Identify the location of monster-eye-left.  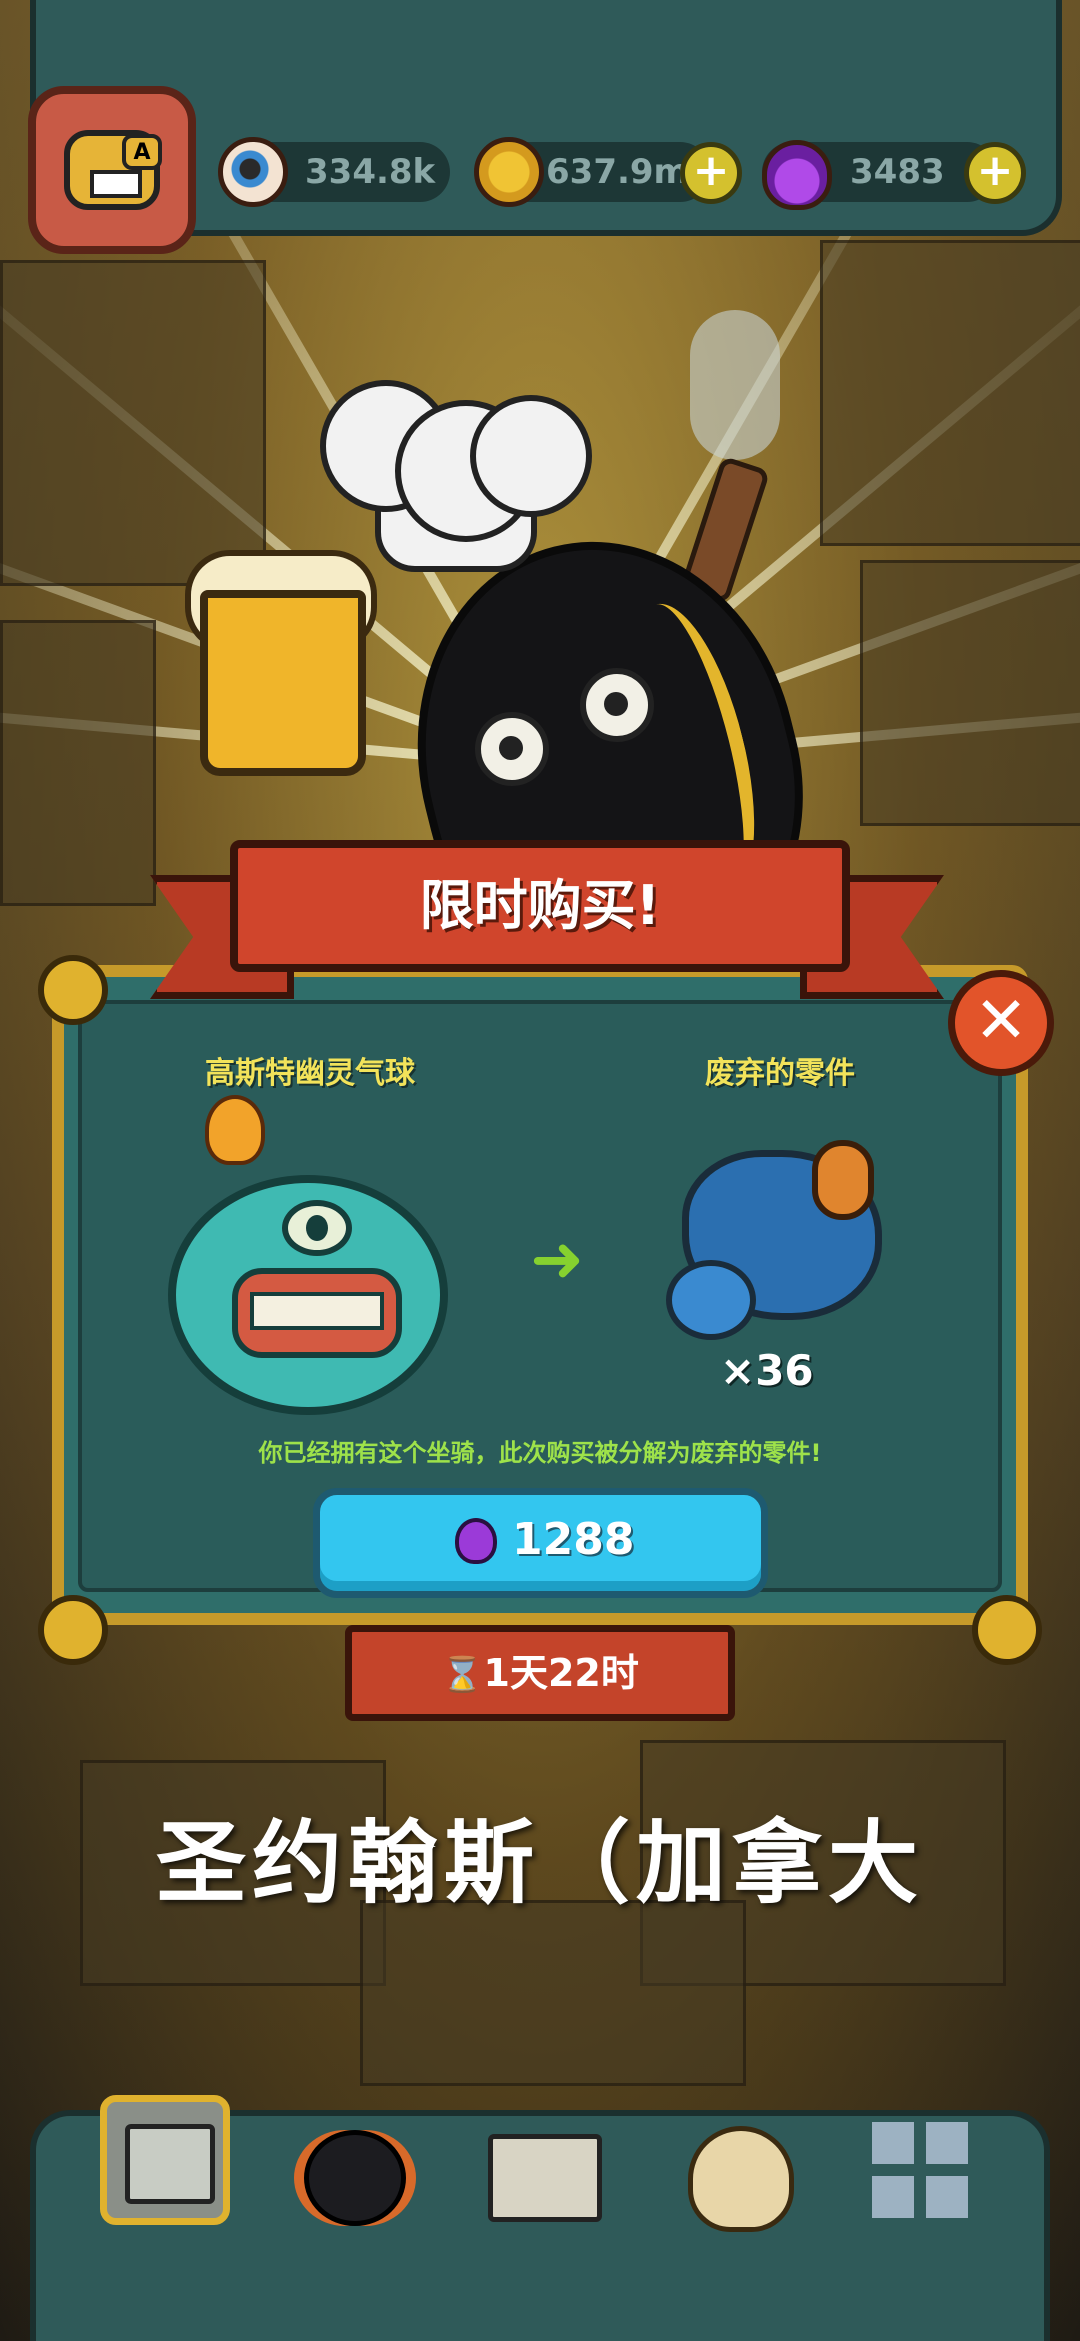
(512, 749).